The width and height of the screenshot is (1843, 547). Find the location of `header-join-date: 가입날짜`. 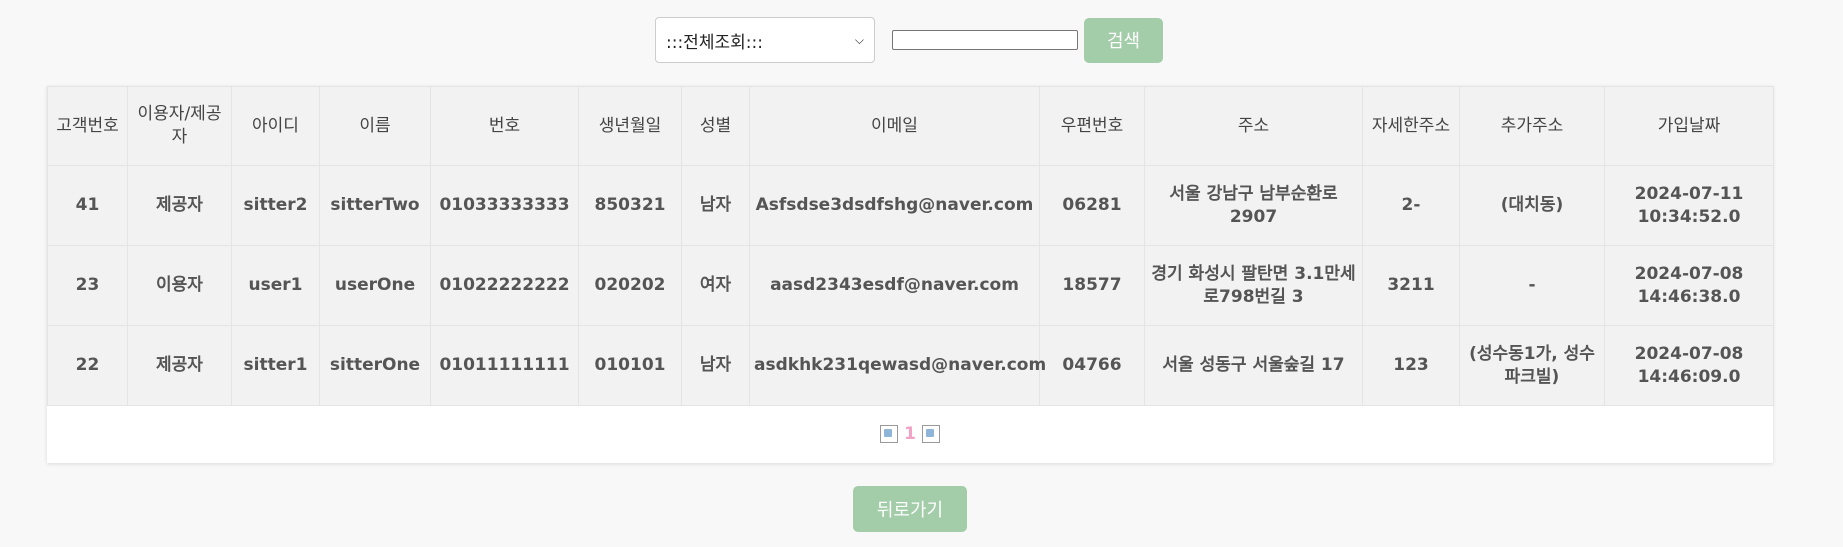

header-join-date: 가입날짜 is located at coordinates (1689, 126).